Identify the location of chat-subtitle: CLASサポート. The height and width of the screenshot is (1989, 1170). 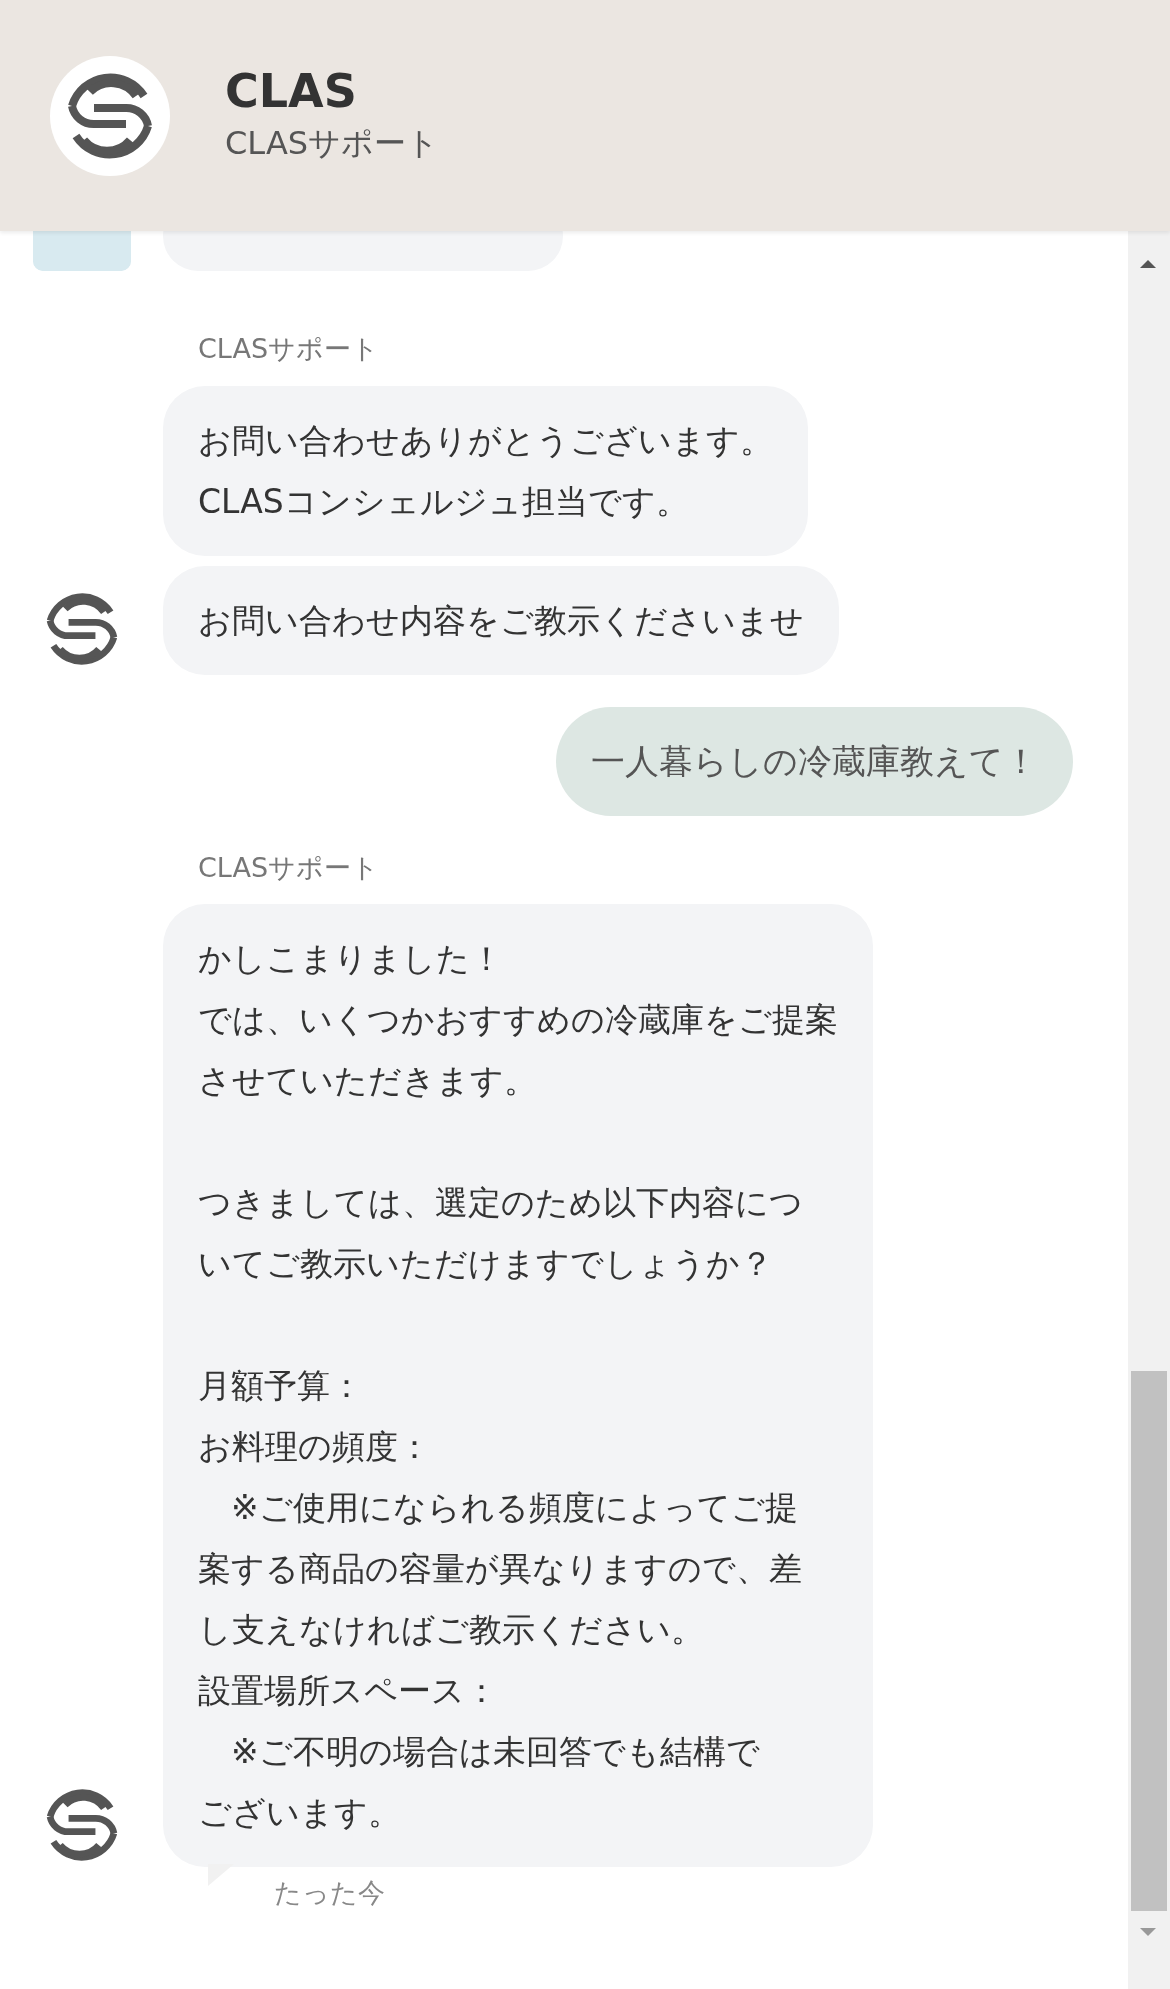
(332, 143).